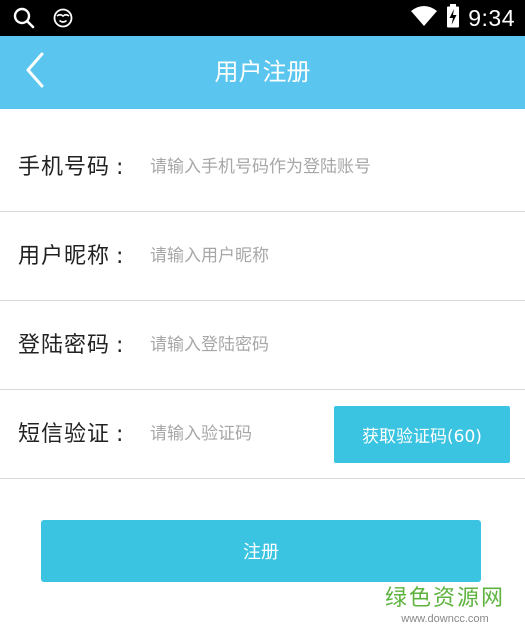 The width and height of the screenshot is (525, 638). I want to click on status-time: 9:34, so click(491, 17).